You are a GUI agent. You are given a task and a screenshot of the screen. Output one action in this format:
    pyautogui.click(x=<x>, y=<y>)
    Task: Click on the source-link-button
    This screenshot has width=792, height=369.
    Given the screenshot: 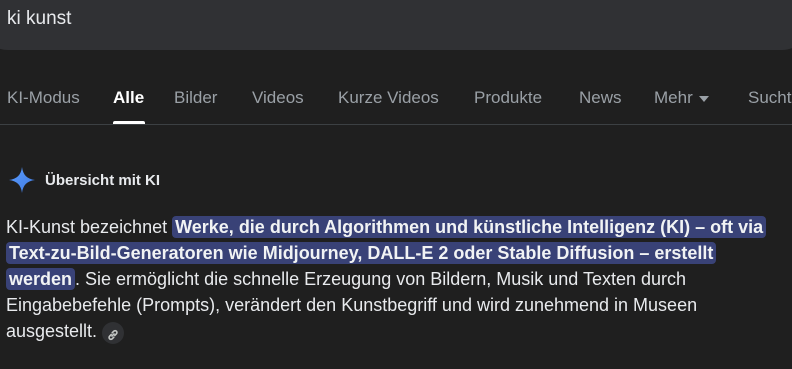 What is the action you would take?
    pyautogui.click(x=113, y=333)
    